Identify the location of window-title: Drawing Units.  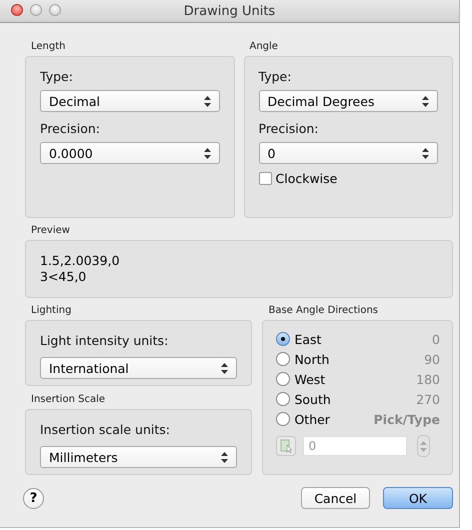
(230, 11).